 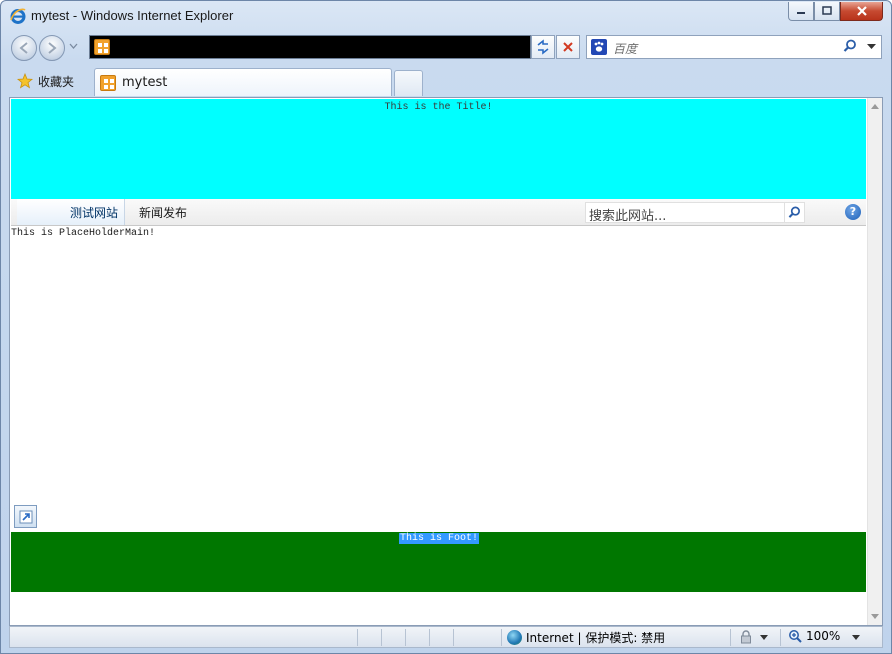 What do you see at coordinates (446, 637) in the screenshot?
I see `status-bar: Internet | 保护模式: 禁用 100%` at bounding box center [446, 637].